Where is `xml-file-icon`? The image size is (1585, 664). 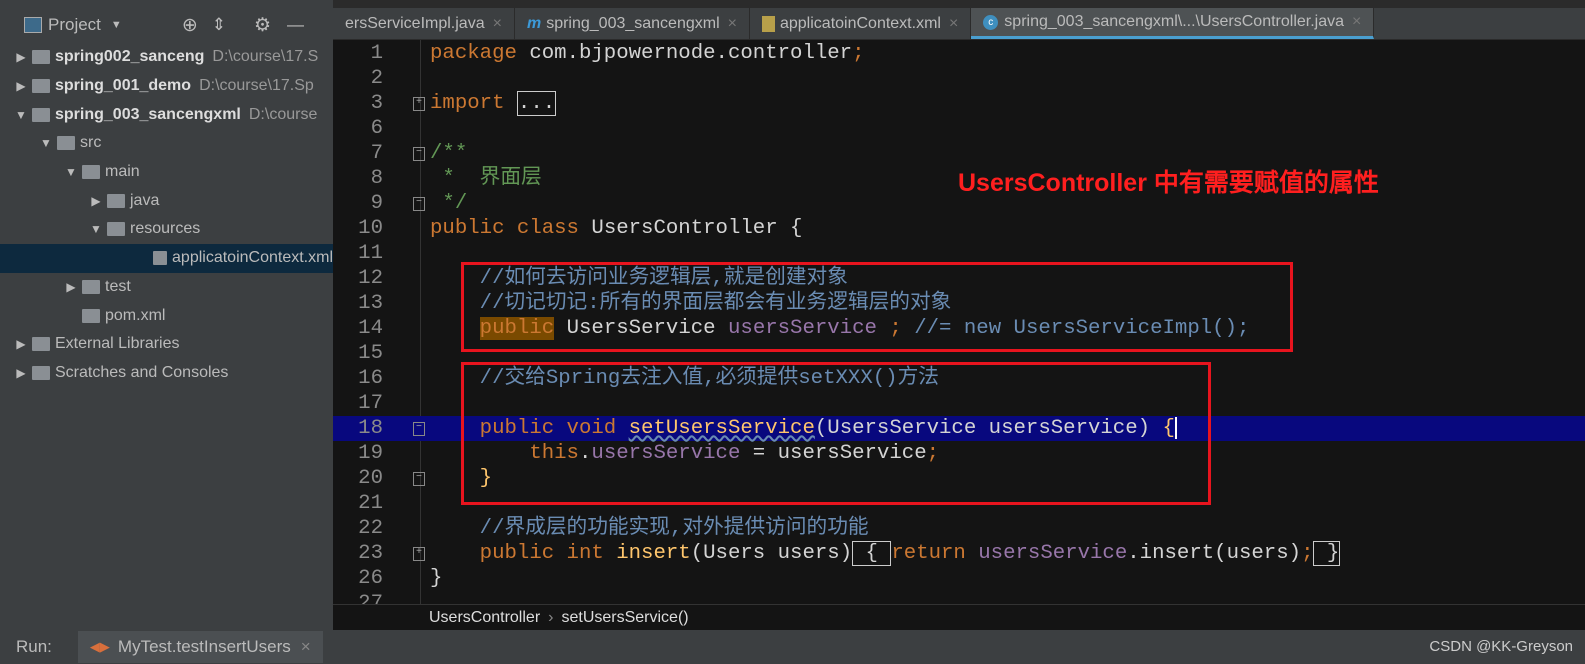 xml-file-icon is located at coordinates (768, 23).